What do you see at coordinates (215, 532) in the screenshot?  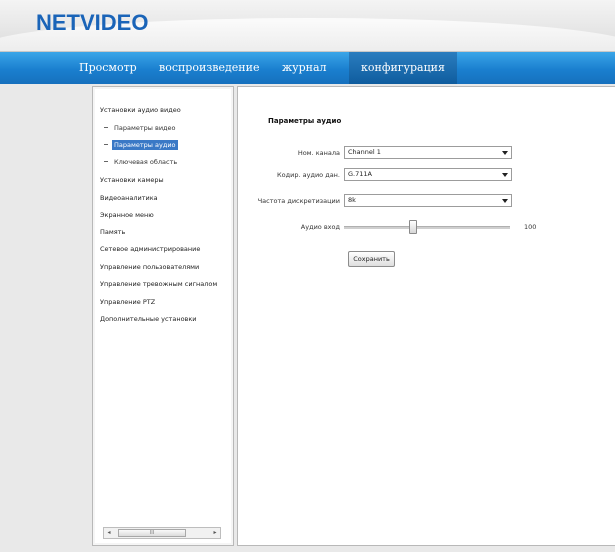 I see `scroll-right-arrow-icon: ▸` at bounding box center [215, 532].